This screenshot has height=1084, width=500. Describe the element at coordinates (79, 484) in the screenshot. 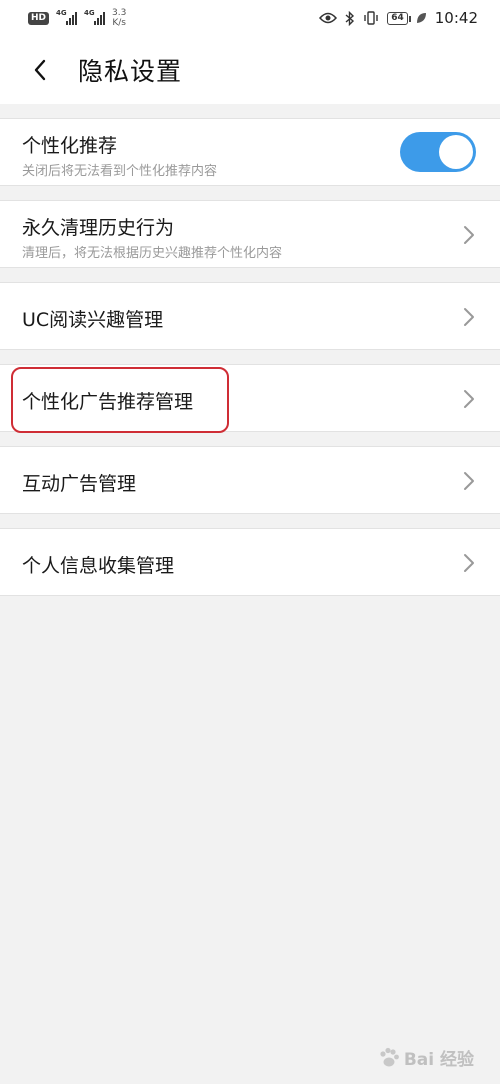

I see `interactive-ads-title: 互动广告管理` at that location.